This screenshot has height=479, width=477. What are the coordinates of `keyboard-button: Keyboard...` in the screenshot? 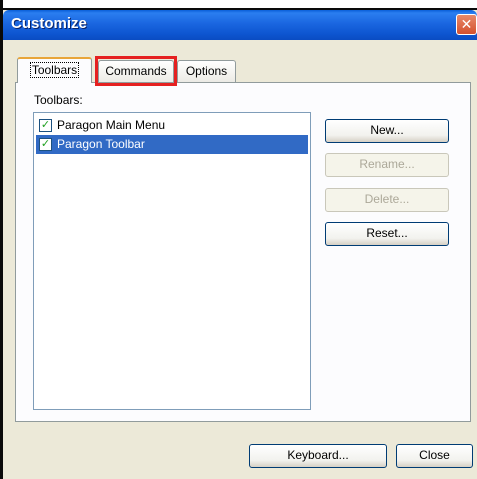 It's located at (318, 456).